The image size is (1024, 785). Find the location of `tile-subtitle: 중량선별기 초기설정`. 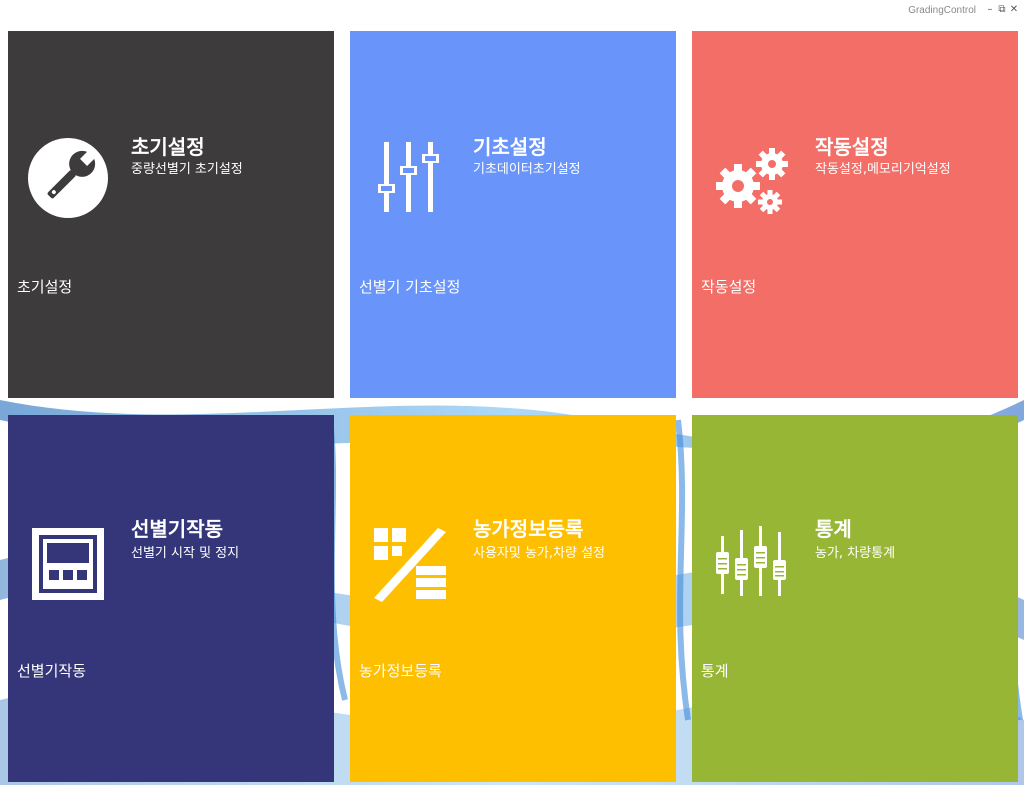

tile-subtitle: 중량선별기 초기설정 is located at coordinates (187, 169).